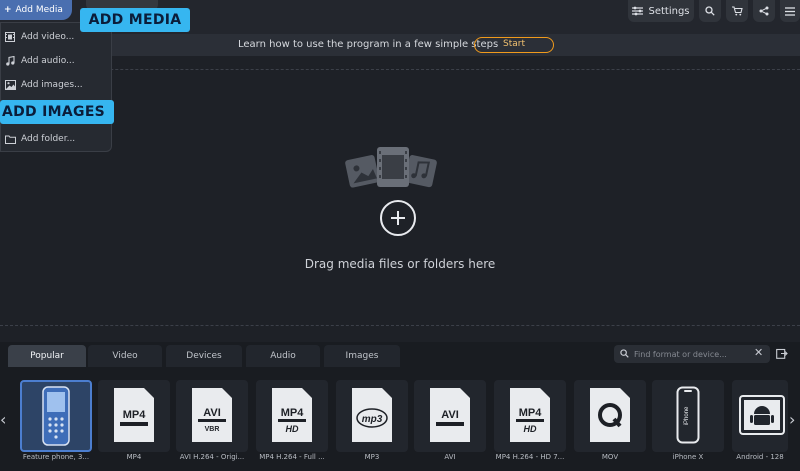  I want to click on mp4-icon: MP4, so click(134, 415).